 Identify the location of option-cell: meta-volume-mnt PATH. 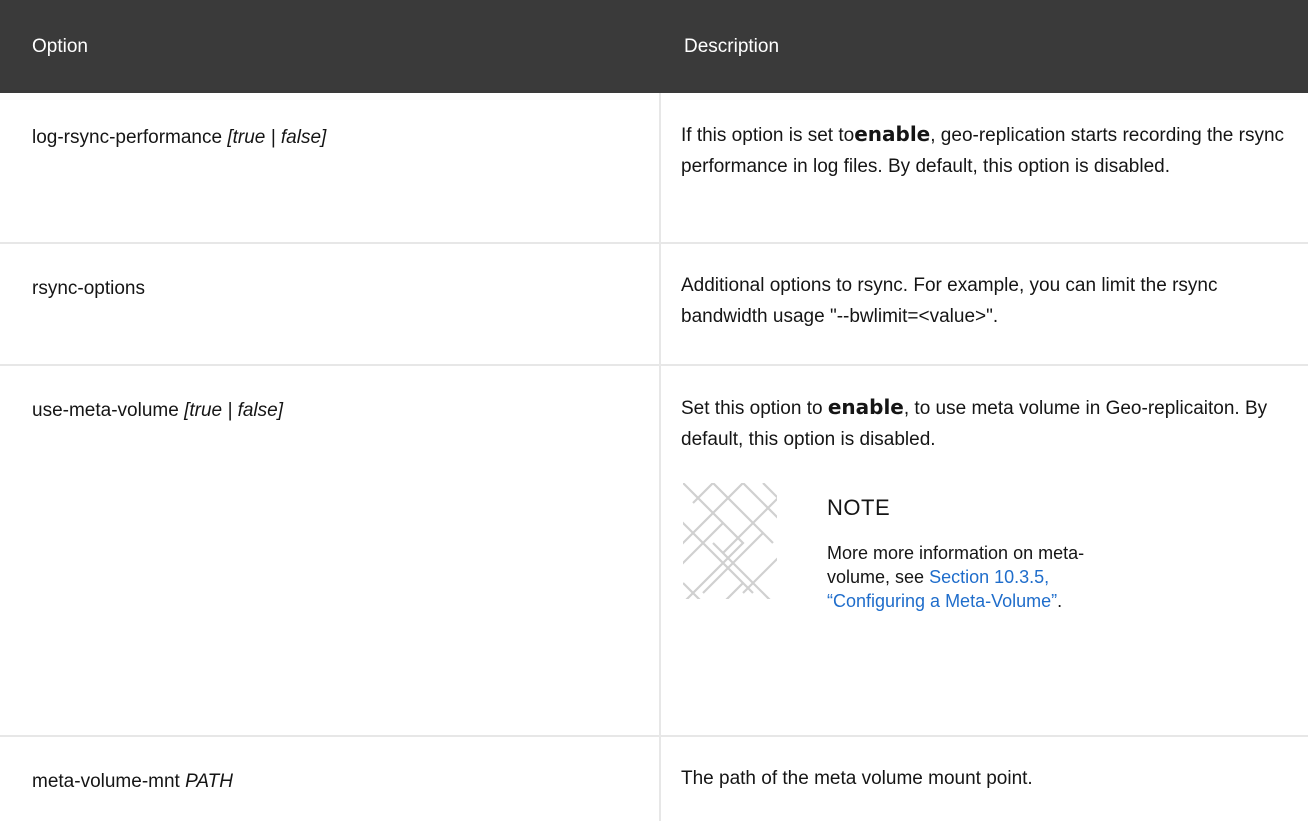
(330, 778).